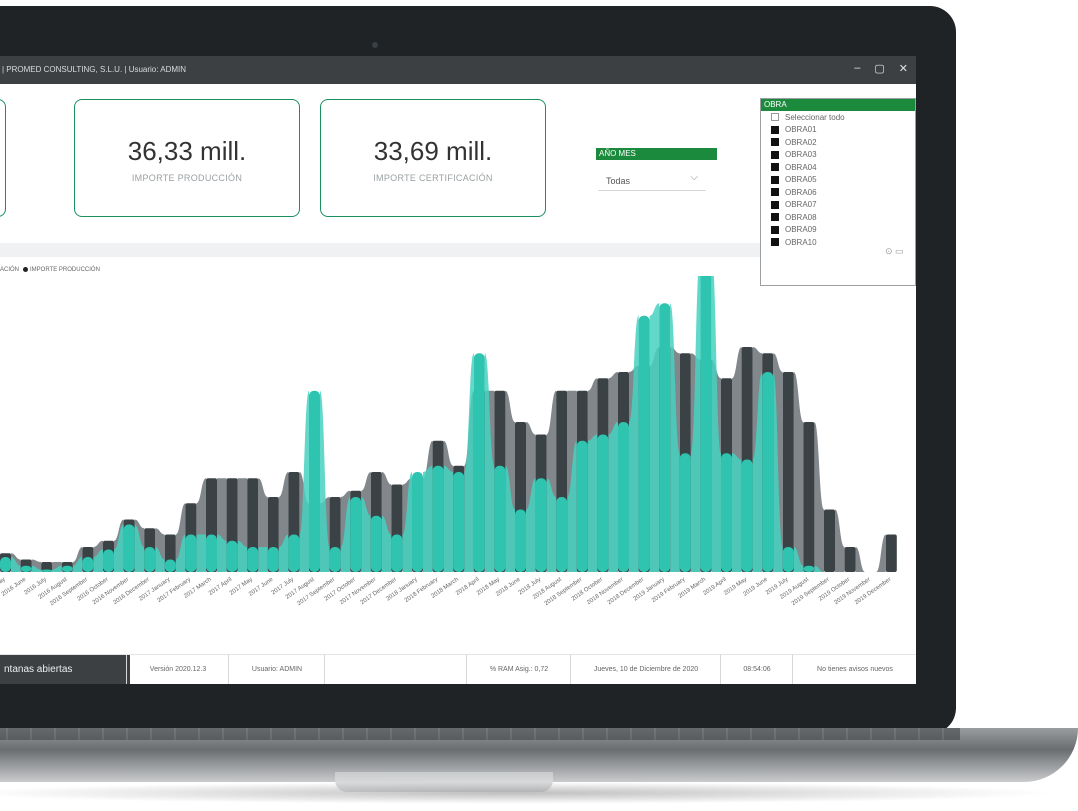  I want to click on legend-series-b: IMPORTE PRODUCCIÓN, so click(65, 270).